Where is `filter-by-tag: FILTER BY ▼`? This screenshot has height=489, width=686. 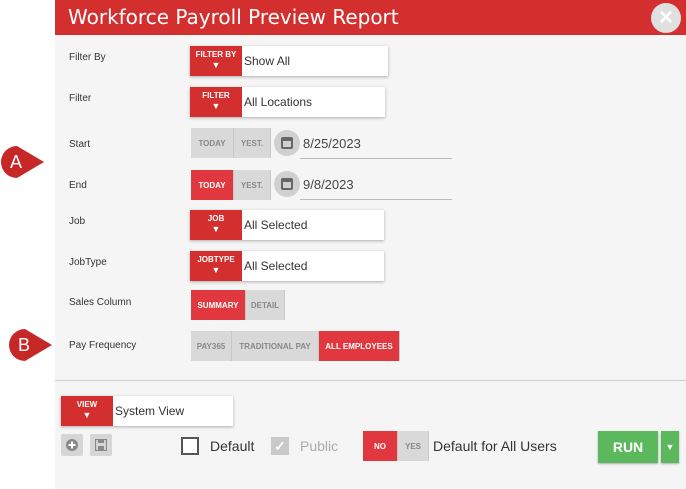 filter-by-tag: FILTER BY ▼ is located at coordinates (216, 61).